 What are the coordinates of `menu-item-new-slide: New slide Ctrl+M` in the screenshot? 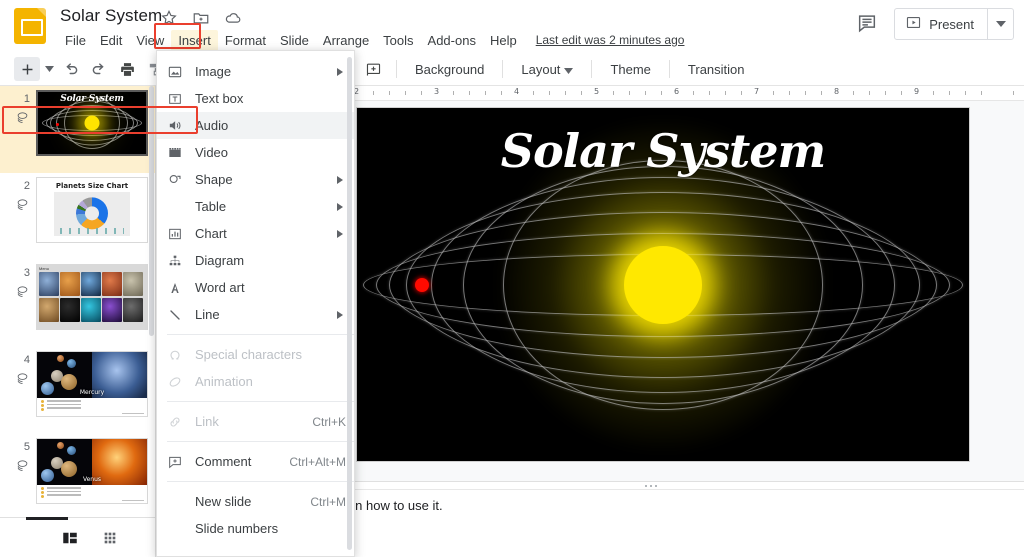 It's located at (255, 501).